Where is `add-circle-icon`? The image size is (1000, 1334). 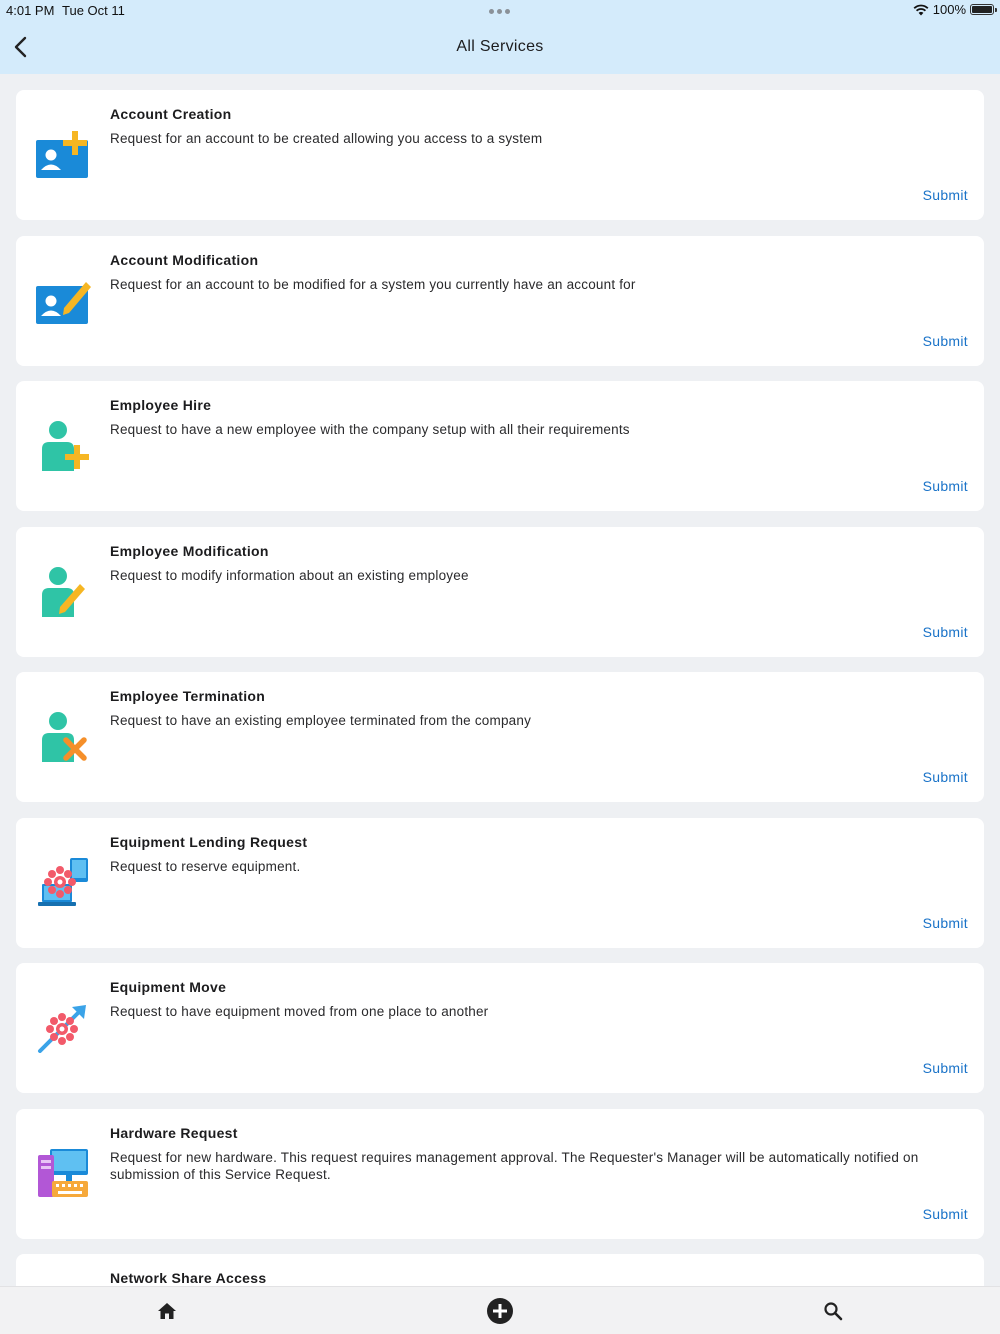
add-circle-icon is located at coordinates (500, 1311).